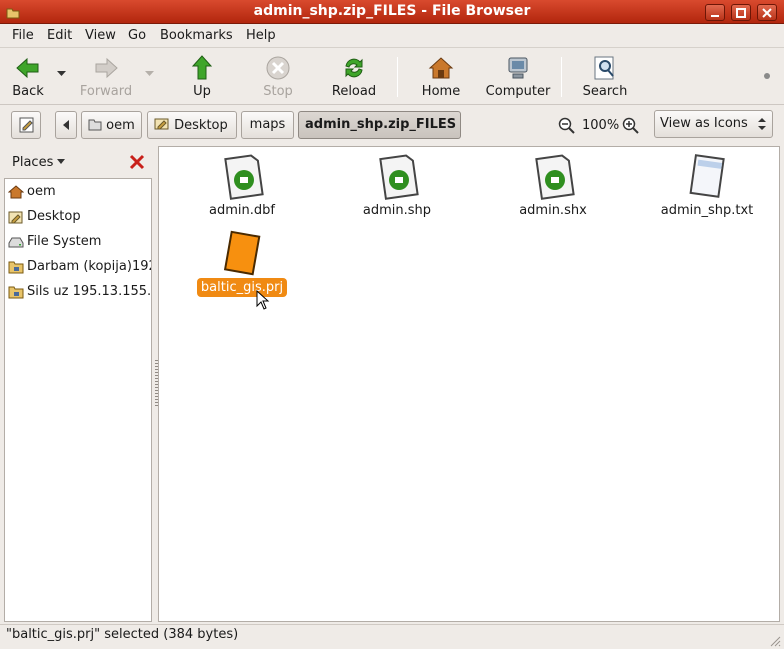  Describe the element at coordinates (441, 91) in the screenshot. I see `home-label: Home` at that location.